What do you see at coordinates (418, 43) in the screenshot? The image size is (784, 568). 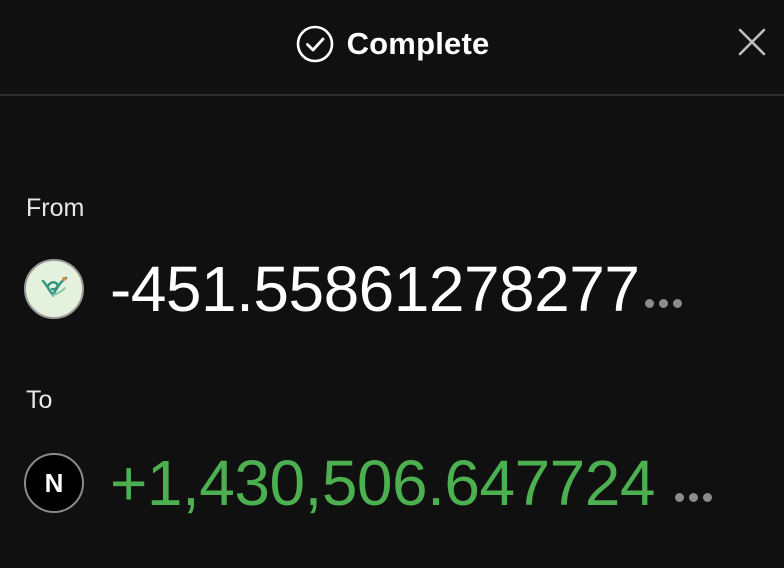 I see `page-title: Complete` at bounding box center [418, 43].